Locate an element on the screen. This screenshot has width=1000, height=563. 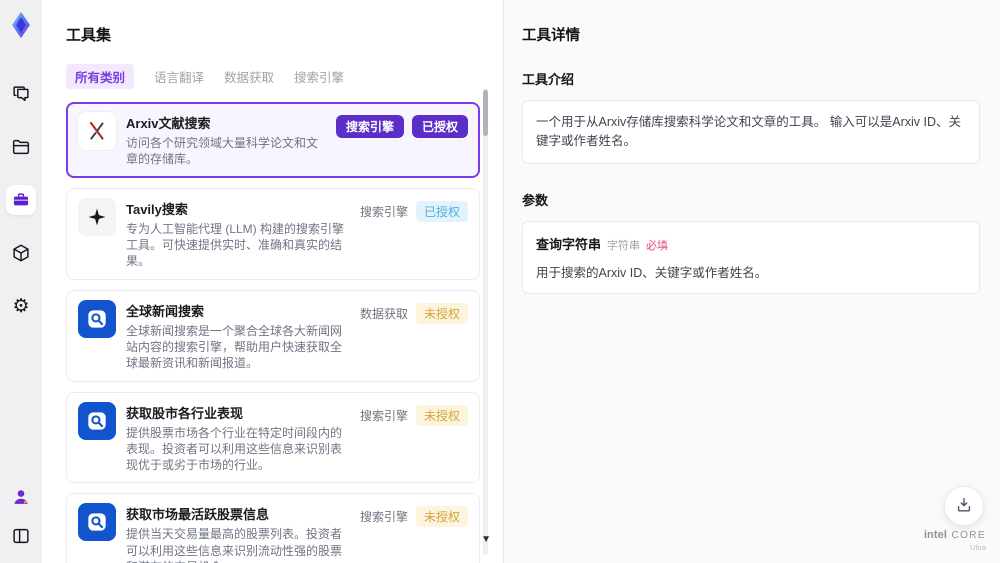
params-heading: 参数 is located at coordinates (535, 200).